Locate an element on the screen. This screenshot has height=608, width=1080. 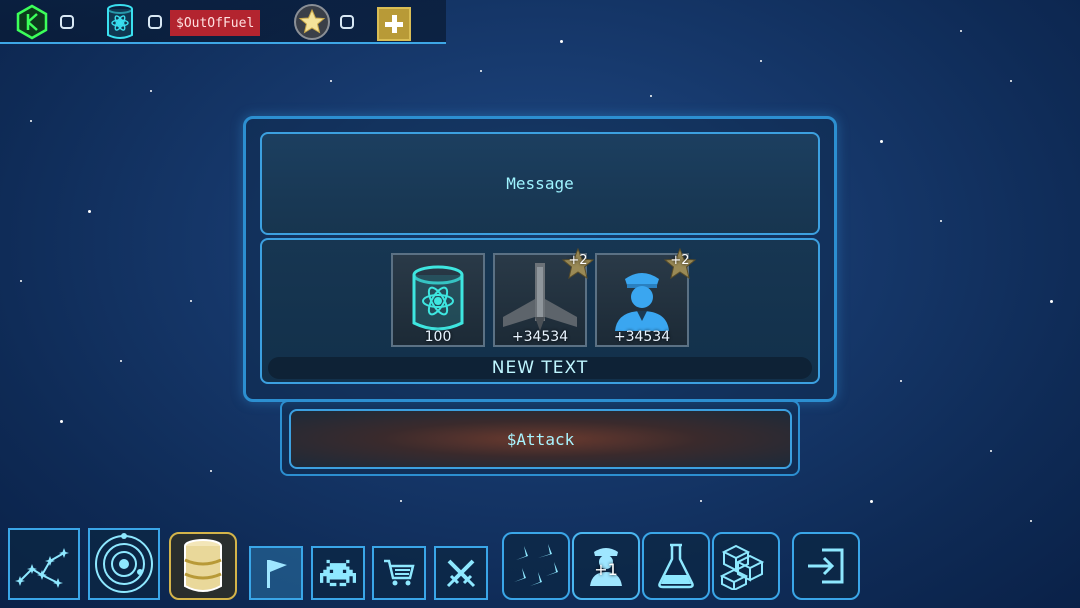
nav-research-button is located at coordinates (676, 566).